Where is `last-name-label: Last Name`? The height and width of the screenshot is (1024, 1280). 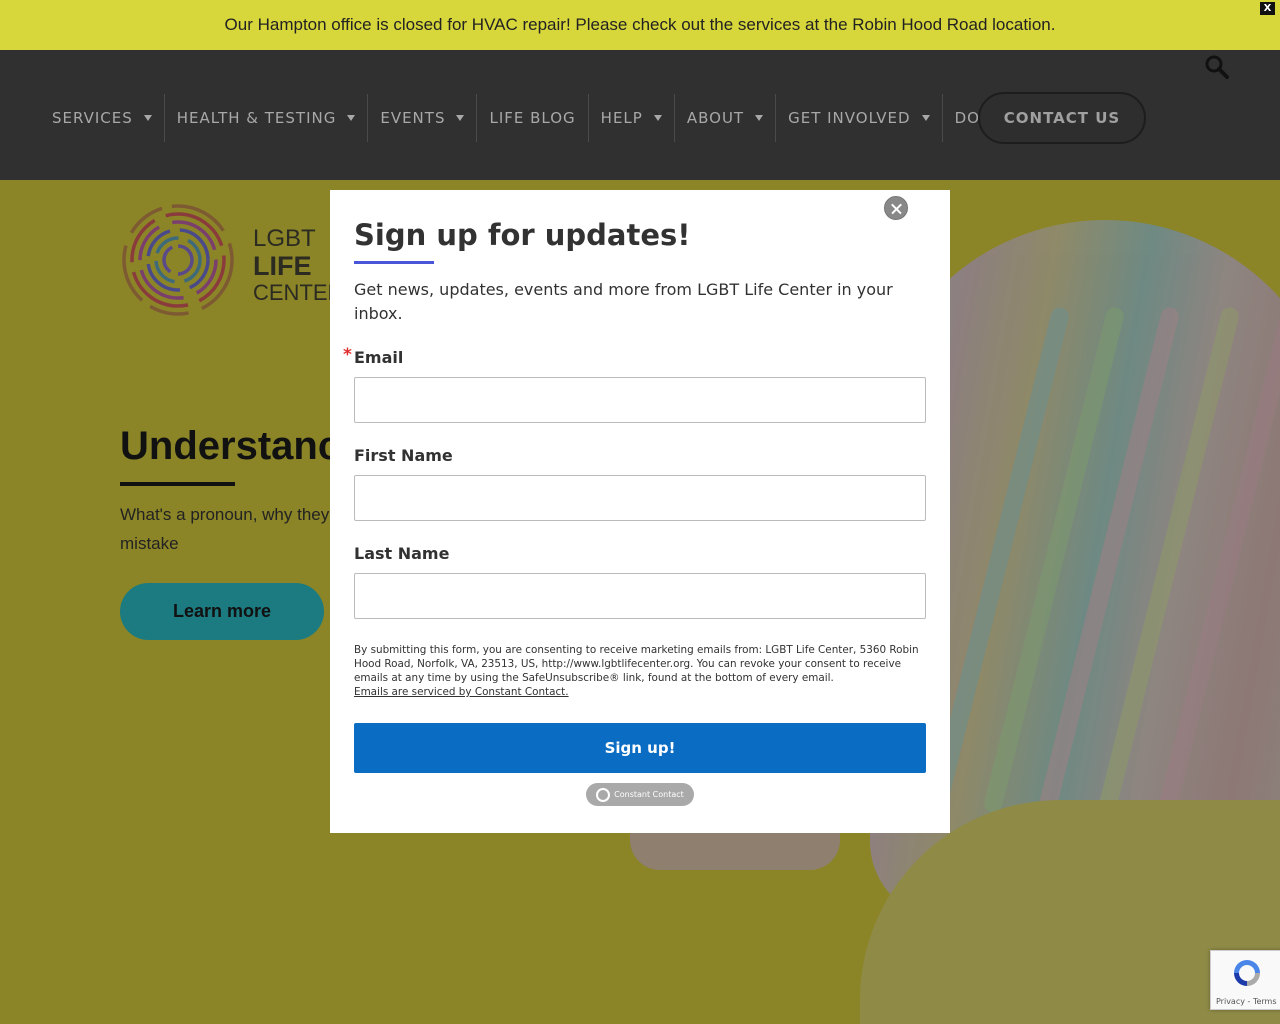 last-name-label: Last Name is located at coordinates (402, 553).